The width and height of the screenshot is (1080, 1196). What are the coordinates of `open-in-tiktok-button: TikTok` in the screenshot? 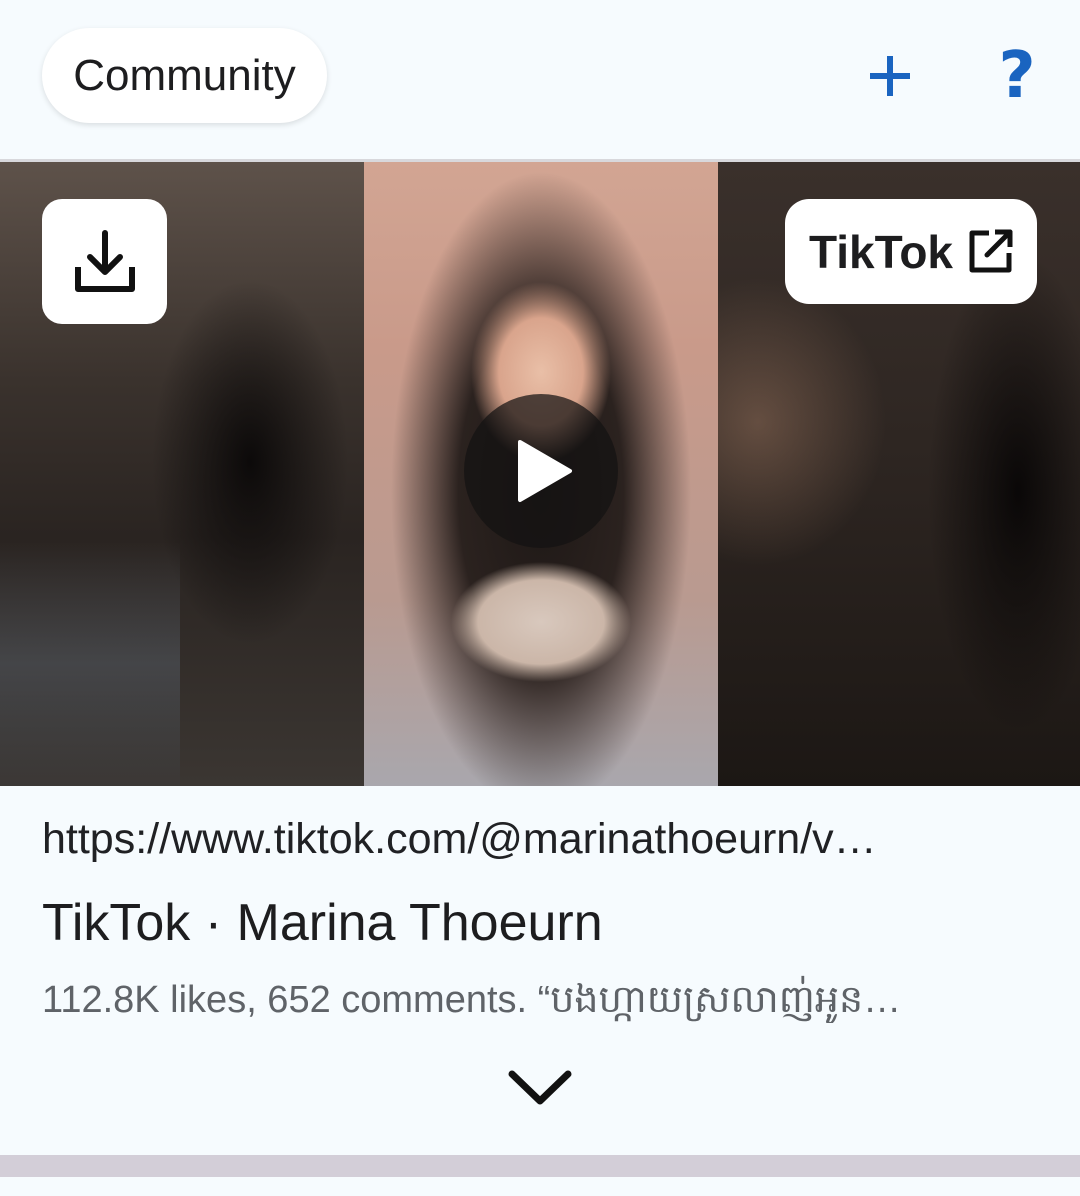 It's located at (911, 251).